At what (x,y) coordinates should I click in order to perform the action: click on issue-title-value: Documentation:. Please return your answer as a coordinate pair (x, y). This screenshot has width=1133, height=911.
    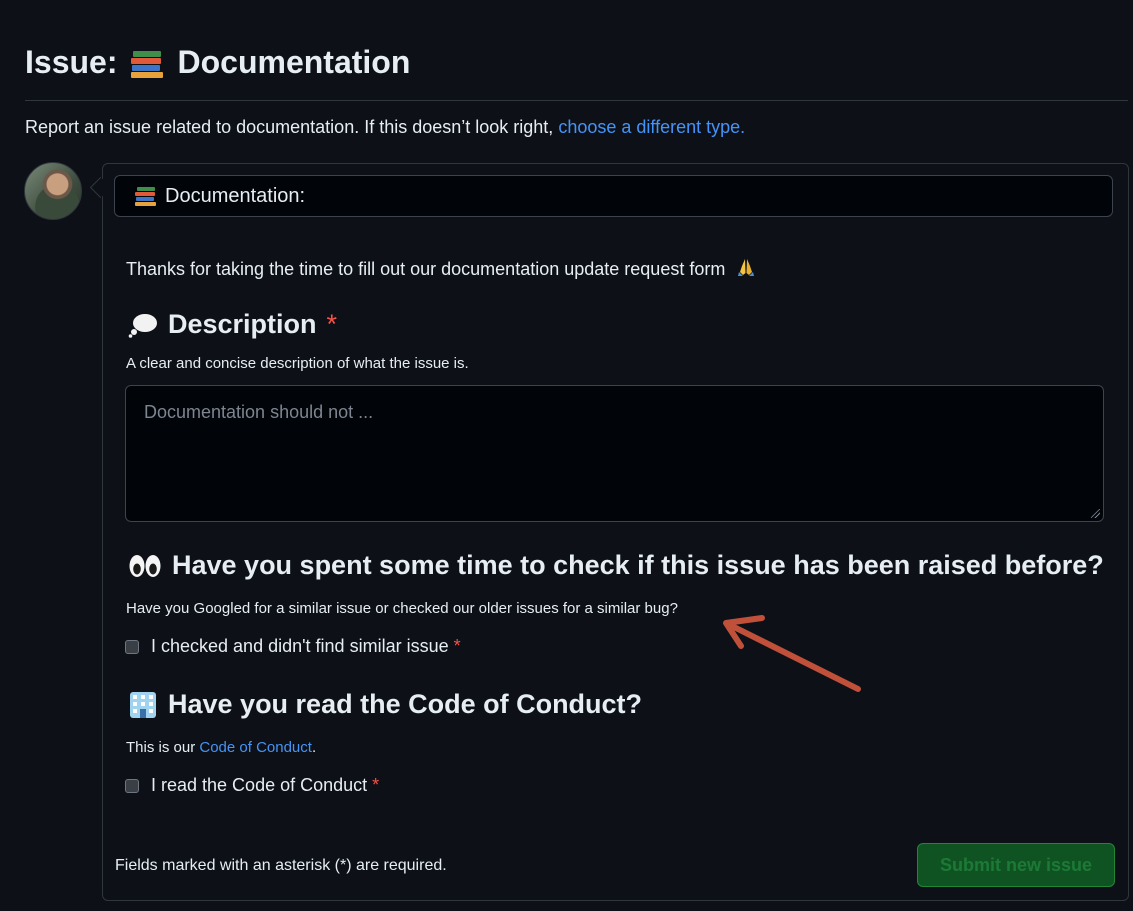
    Looking at the image, I should click on (235, 195).